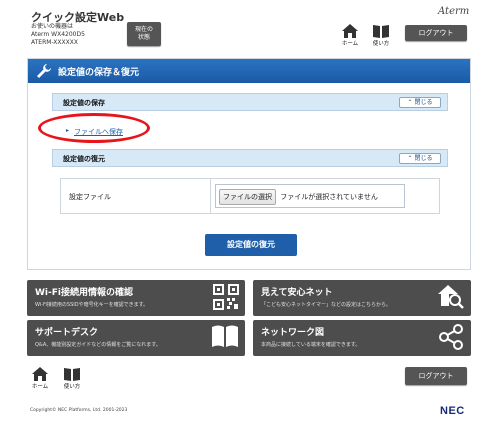 This screenshot has height=436, width=500. I want to click on settings-file-row: 設定ファイル ファイルの選択 ファイルが選択されていません, so click(250, 196).